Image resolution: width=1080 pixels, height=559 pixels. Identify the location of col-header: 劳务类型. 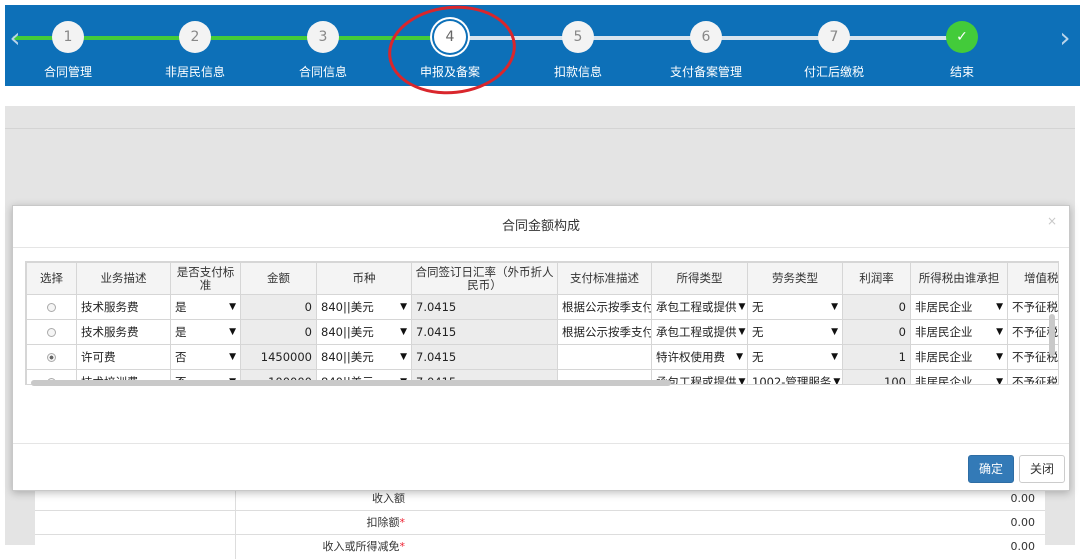
(795, 278).